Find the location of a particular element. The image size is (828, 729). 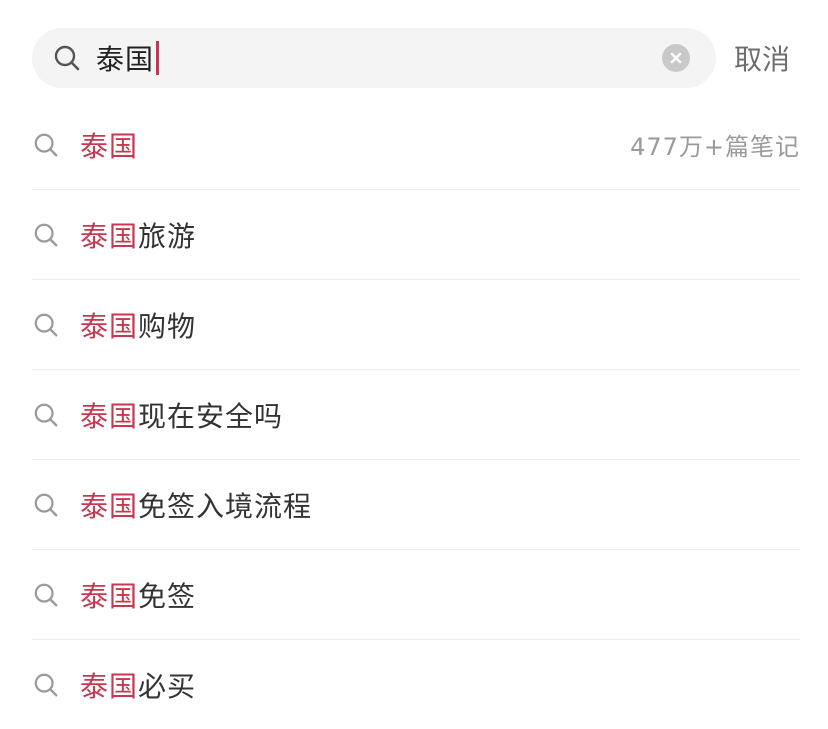

suggestion-text: 泰国旅游 is located at coordinates (138, 235).